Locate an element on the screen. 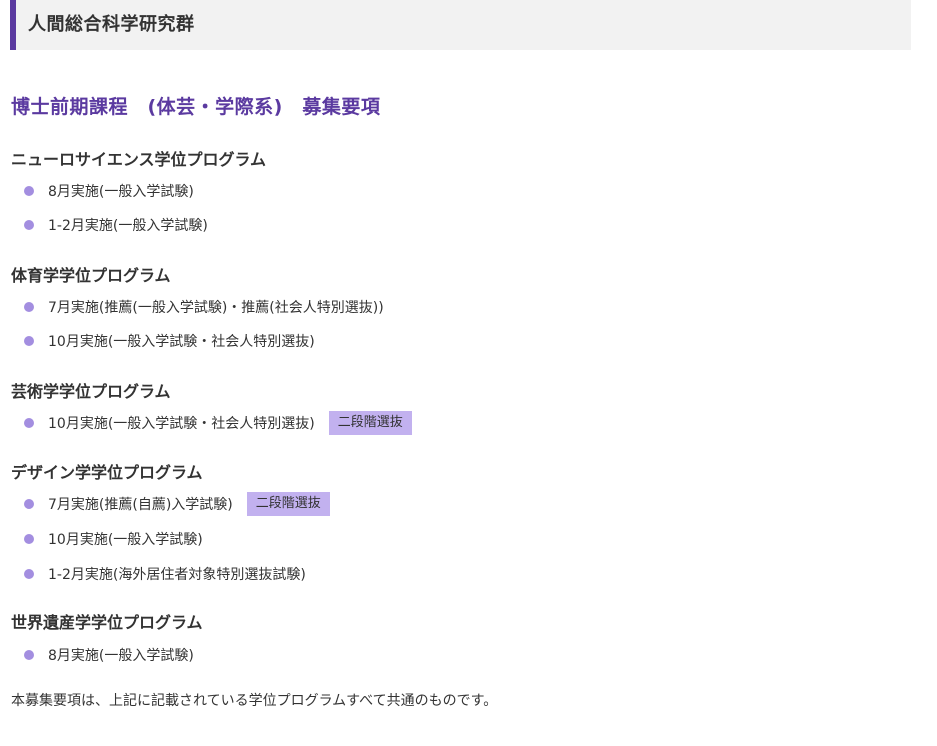 The height and width of the screenshot is (746, 937). program-title-art: 芸術学学位プログラム is located at coordinates (91, 391).